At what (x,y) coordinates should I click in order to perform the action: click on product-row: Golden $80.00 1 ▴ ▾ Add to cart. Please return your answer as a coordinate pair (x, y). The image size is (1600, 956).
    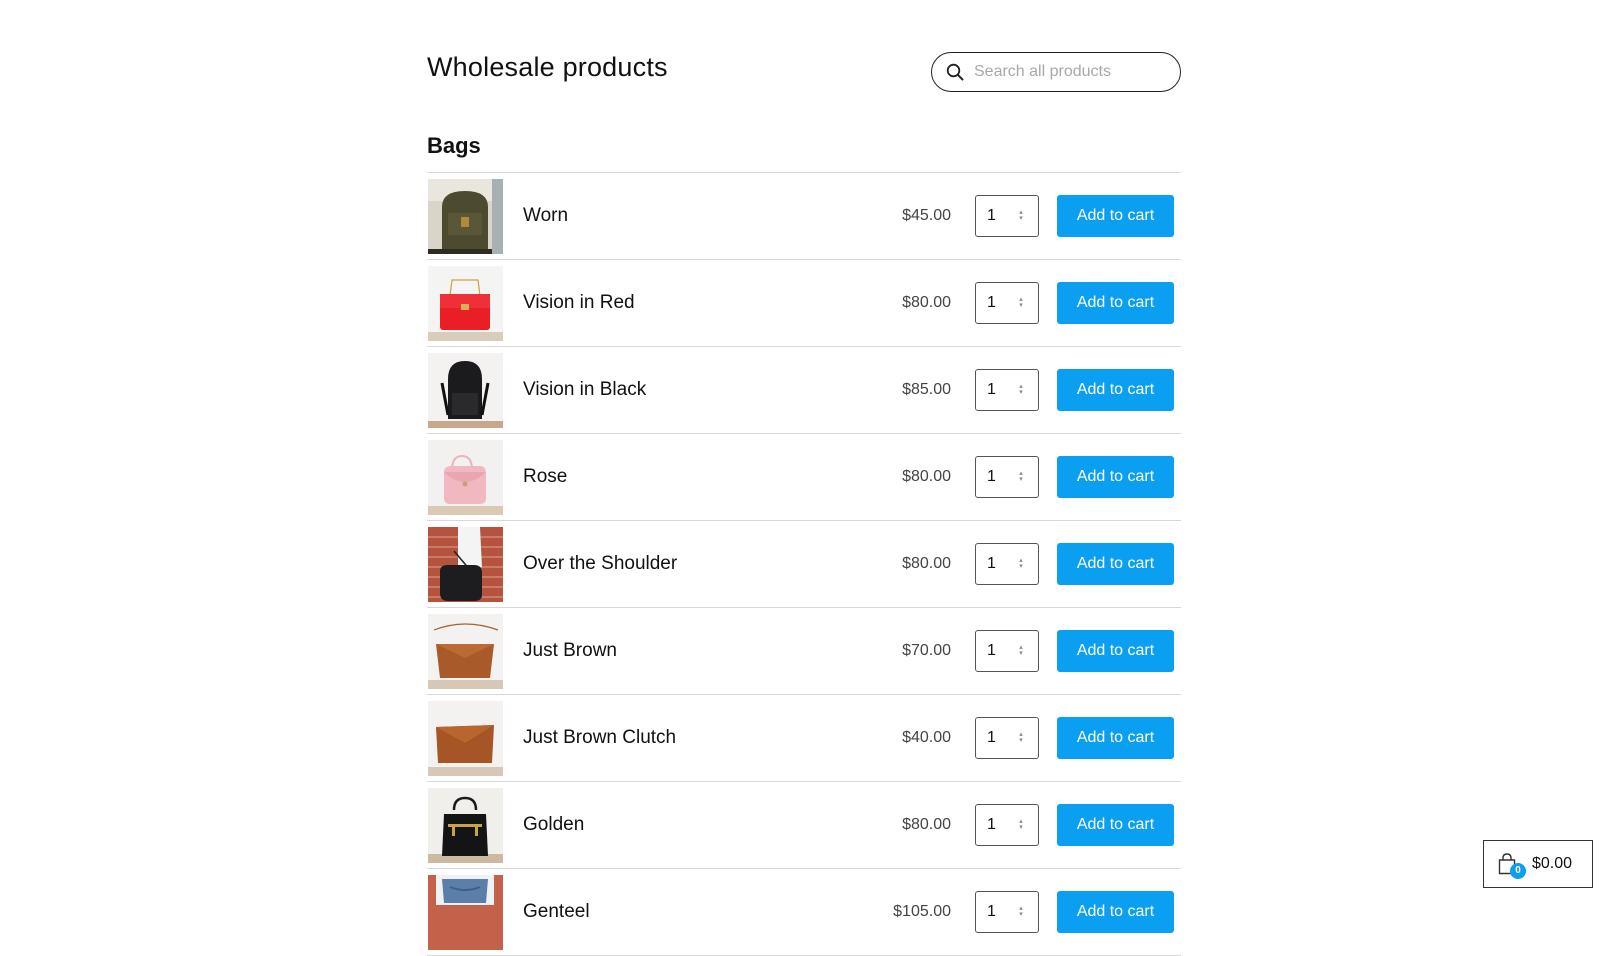
    Looking at the image, I should click on (804, 825).